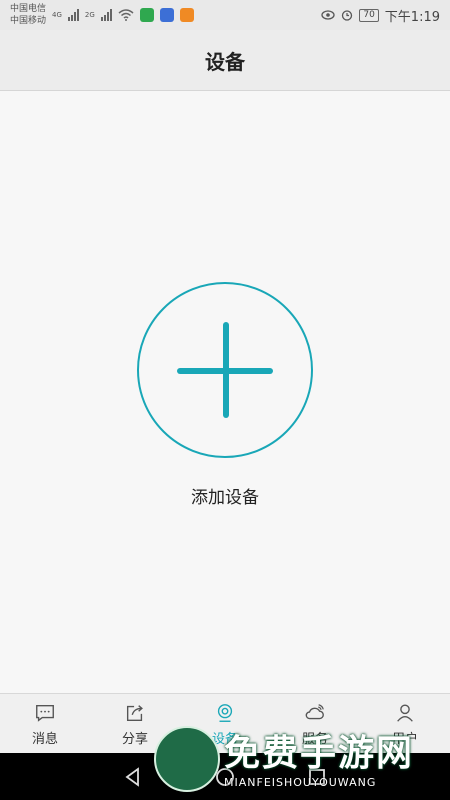 The image size is (450, 800). What do you see at coordinates (404, 739) in the screenshot?
I see `tab-label: 用户` at bounding box center [404, 739].